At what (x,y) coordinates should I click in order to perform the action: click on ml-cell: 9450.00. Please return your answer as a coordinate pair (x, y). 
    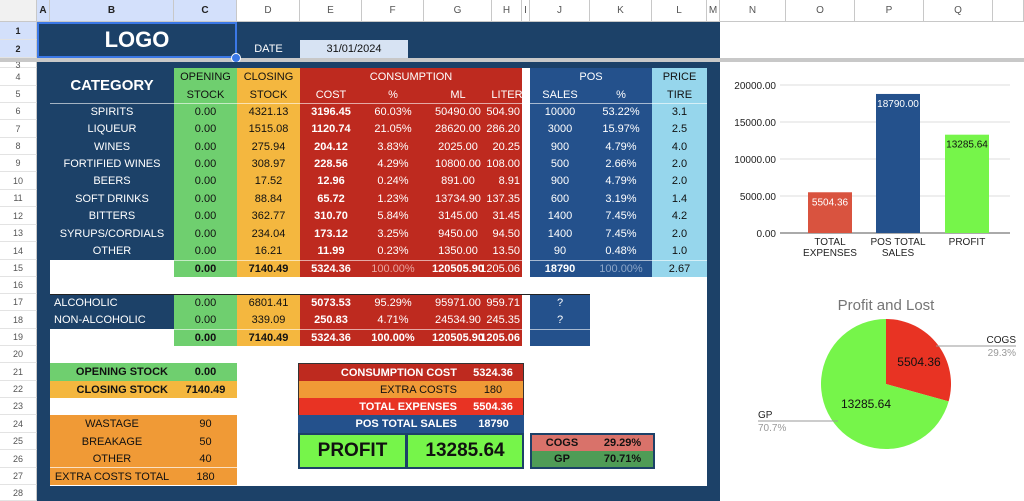
    Looking at the image, I should click on (458, 233).